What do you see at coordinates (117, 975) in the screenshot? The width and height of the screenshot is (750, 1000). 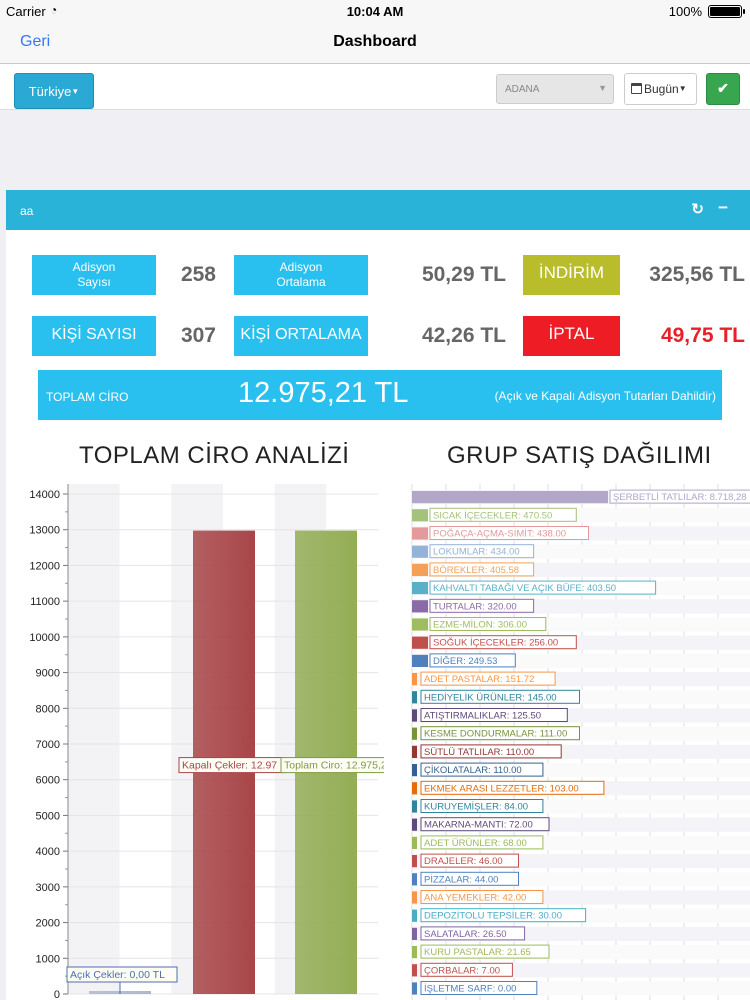 I see `data-label: Açık Çekler: 0,00 TL` at bounding box center [117, 975].